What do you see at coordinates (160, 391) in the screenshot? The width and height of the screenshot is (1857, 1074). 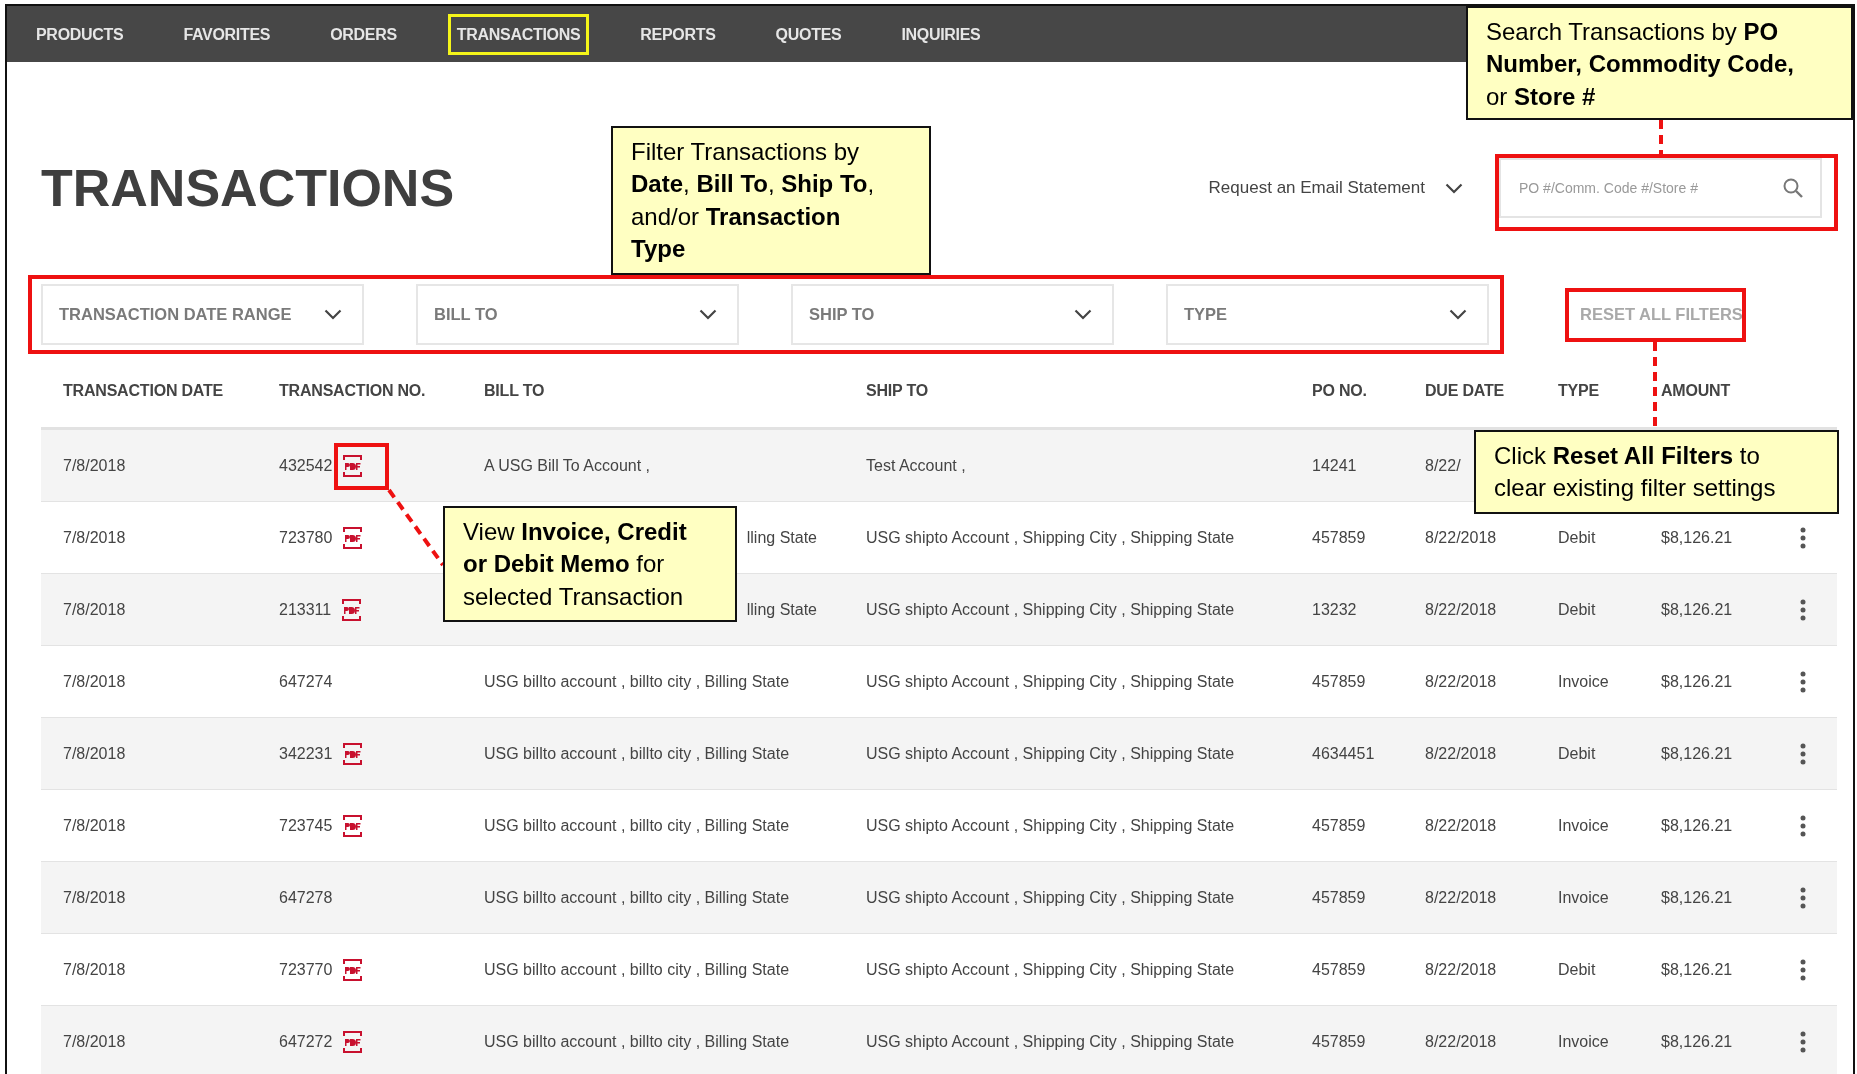 I see `column-header: TRANSACTION DATE` at bounding box center [160, 391].